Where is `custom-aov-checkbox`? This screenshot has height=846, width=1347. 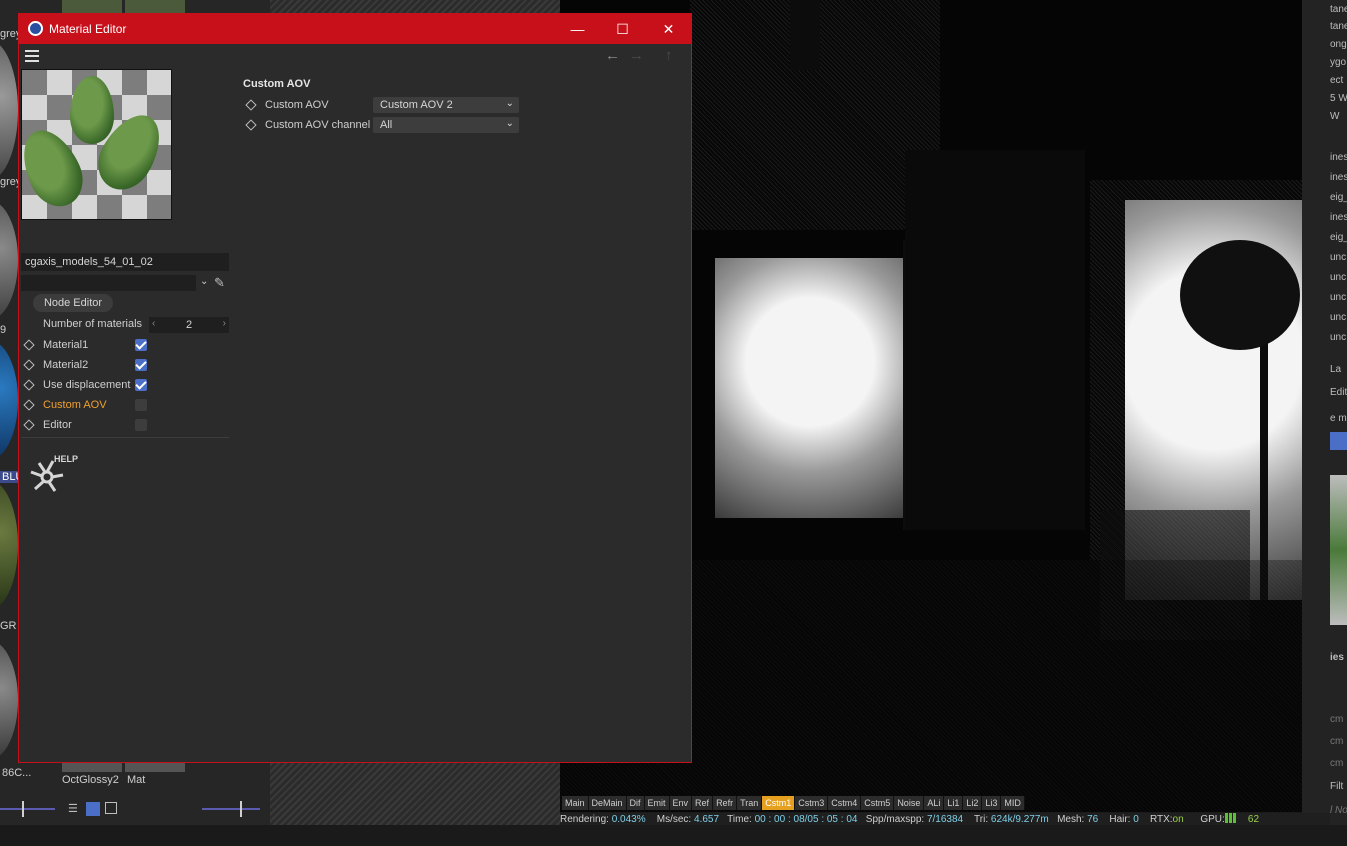
custom-aov-checkbox is located at coordinates (141, 405).